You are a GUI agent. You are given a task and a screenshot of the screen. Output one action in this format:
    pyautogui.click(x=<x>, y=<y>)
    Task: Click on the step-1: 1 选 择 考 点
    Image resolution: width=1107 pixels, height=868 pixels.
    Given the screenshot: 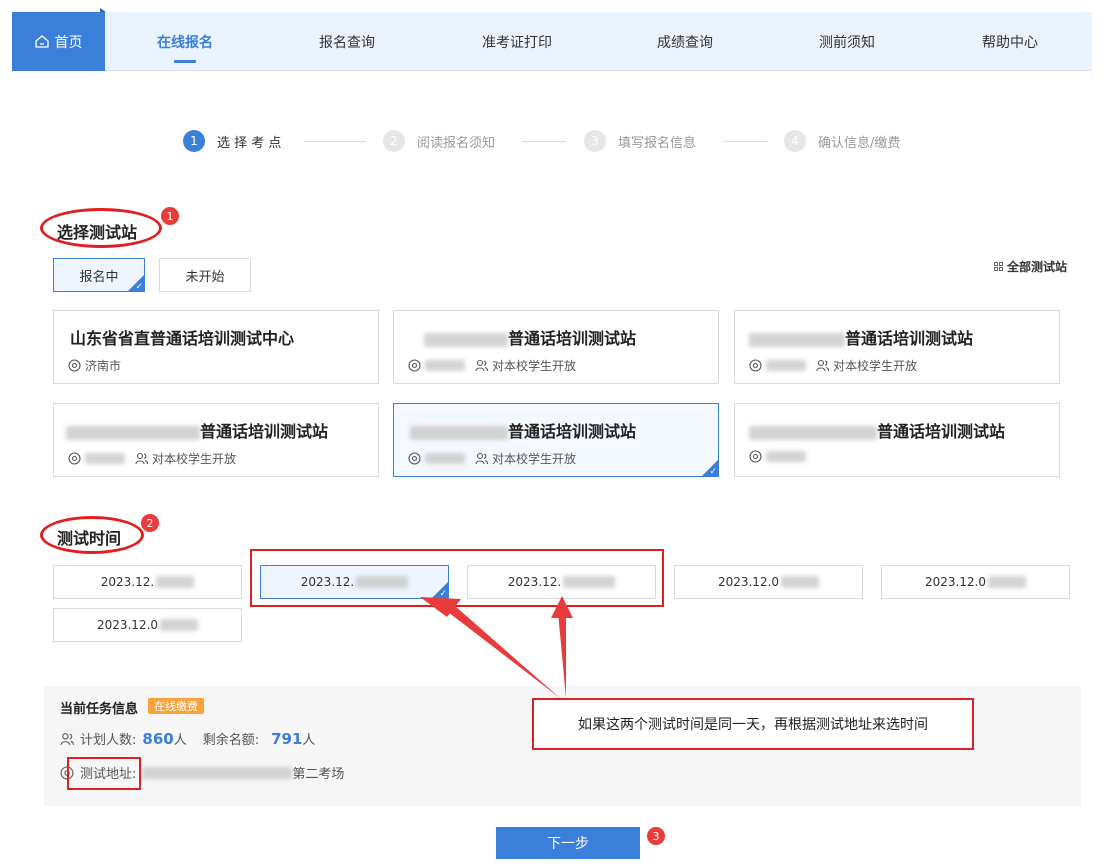 What is the action you would take?
    pyautogui.click(x=232, y=141)
    